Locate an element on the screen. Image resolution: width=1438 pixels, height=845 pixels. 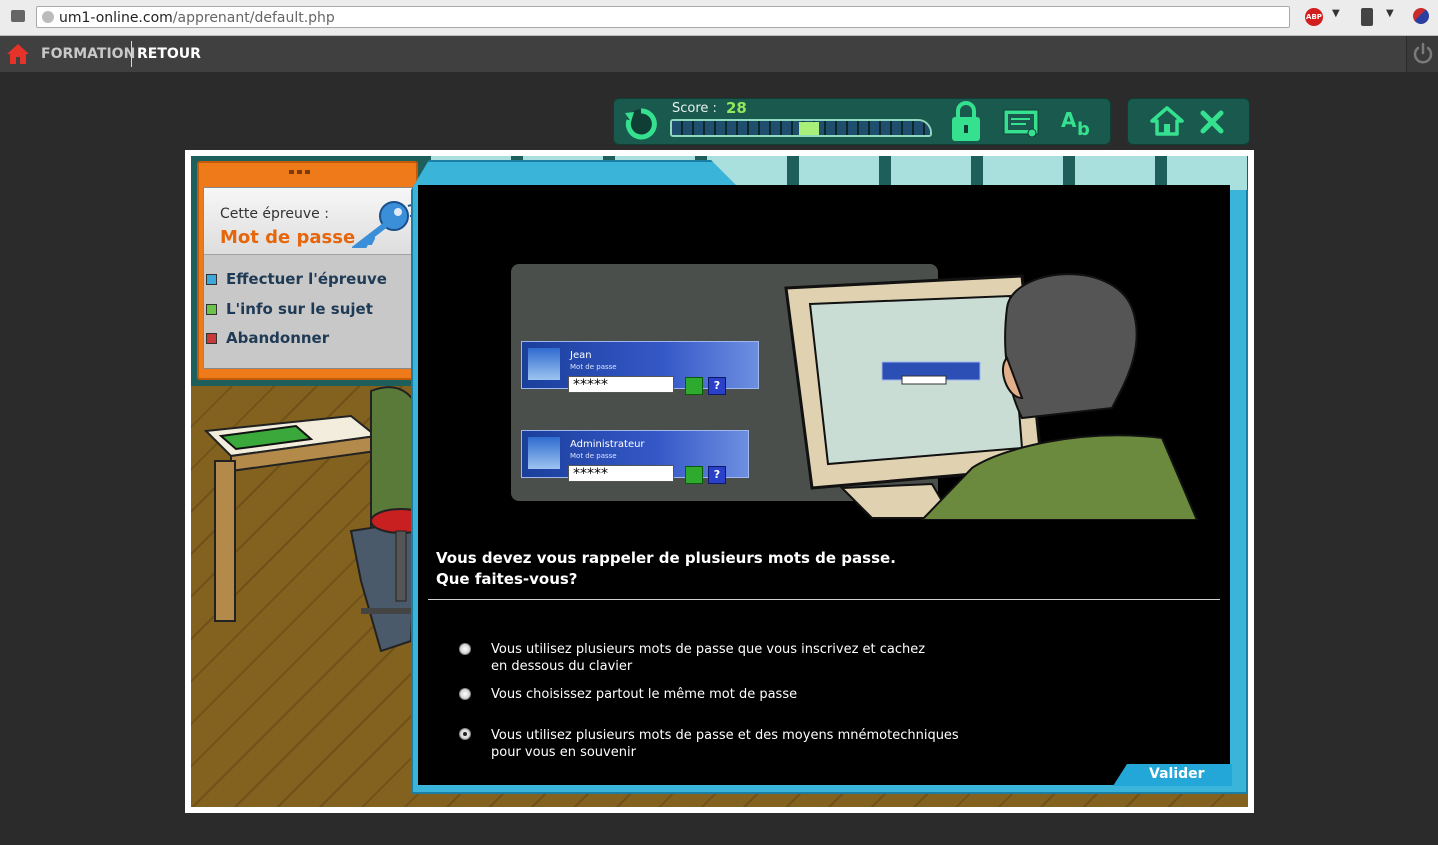
url-path: /apprenant/default.php is located at coordinates (253, 18).